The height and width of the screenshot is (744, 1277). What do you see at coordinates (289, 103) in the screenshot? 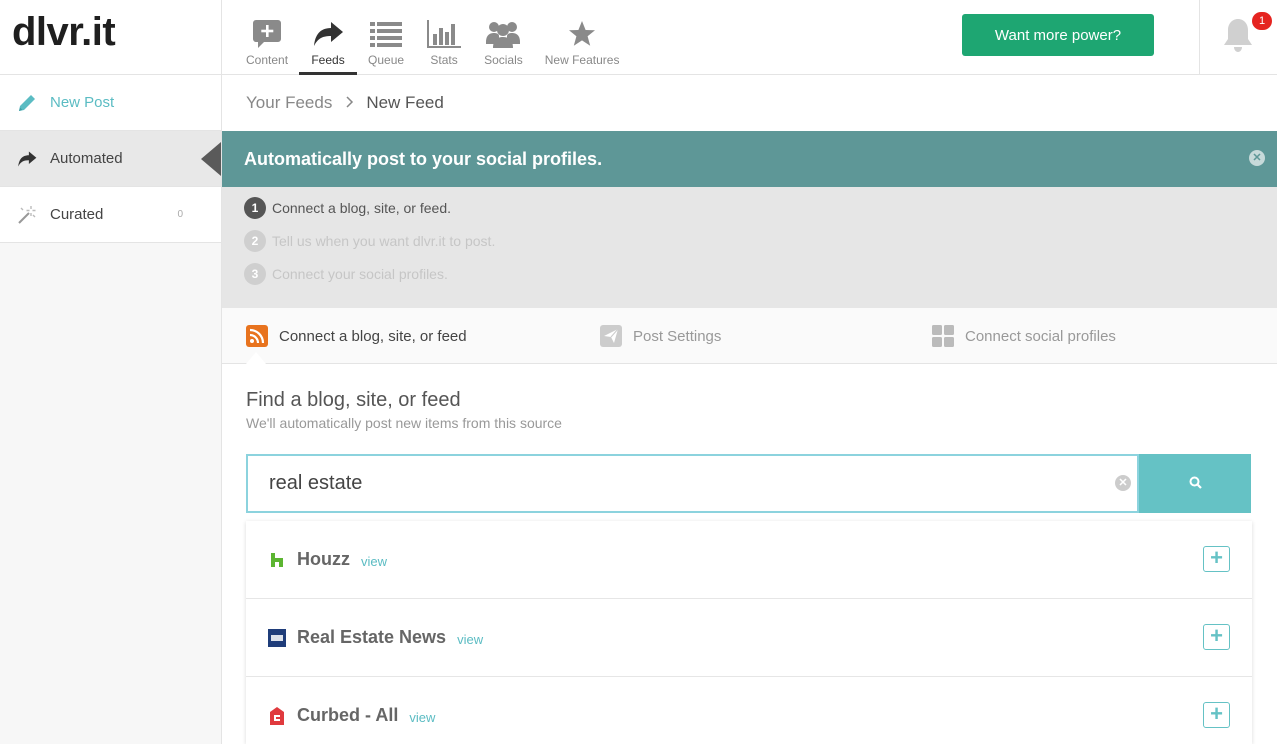
I see `breadcrumb-your-feeds: Your Feeds` at bounding box center [289, 103].